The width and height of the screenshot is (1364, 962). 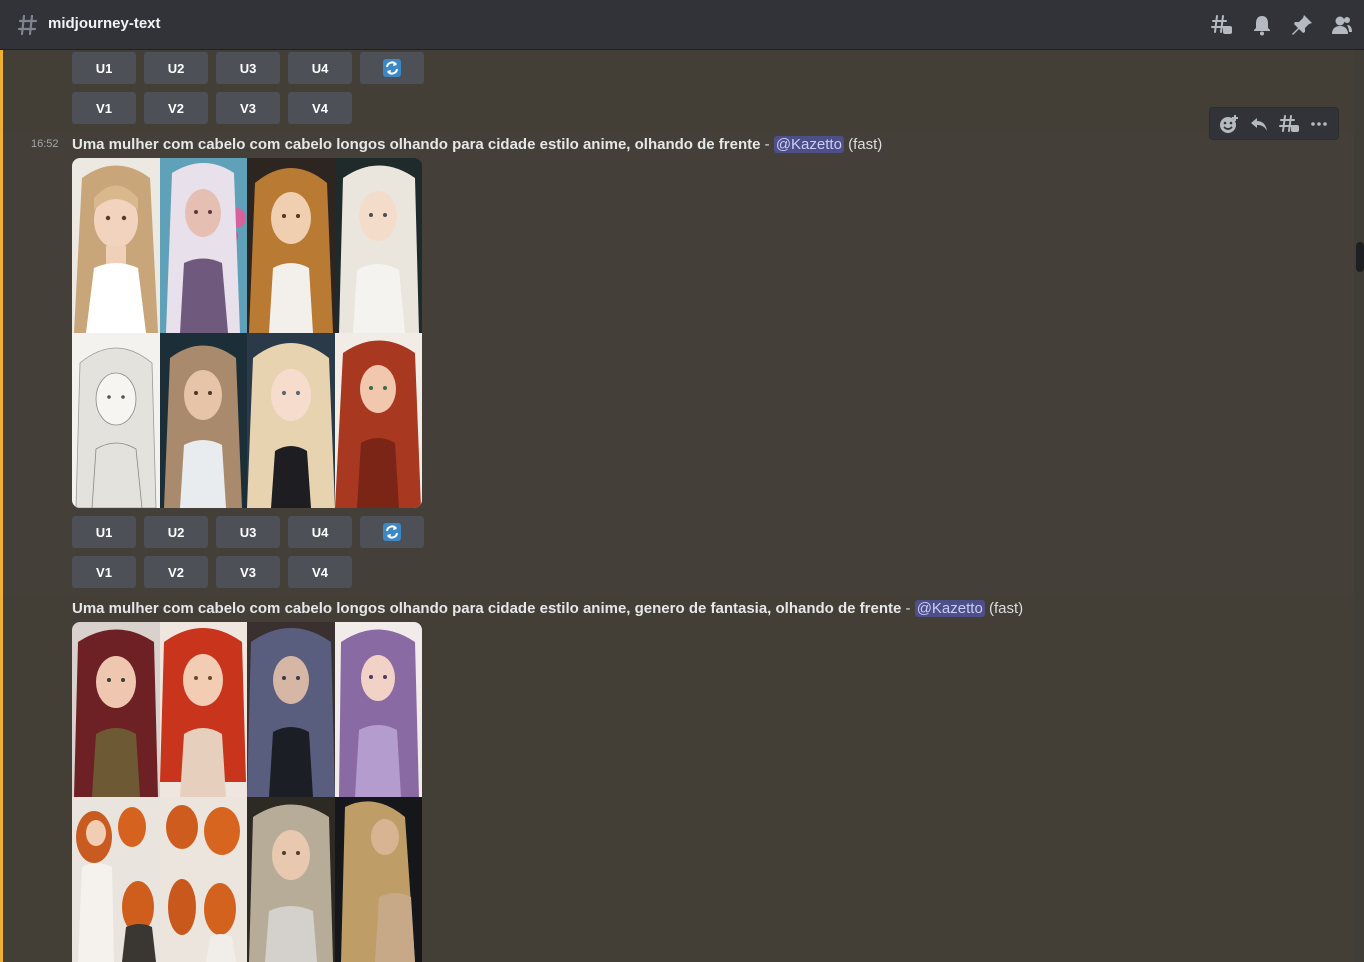 I want to click on channel-name: midjourney-text, so click(x=104, y=23).